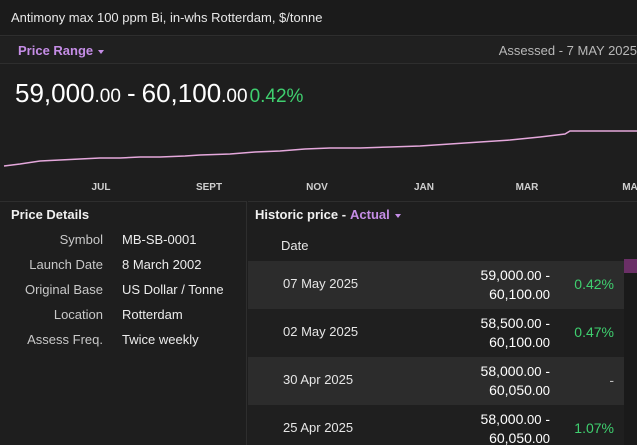  What do you see at coordinates (295, 245) in the screenshot?
I see `date-header-label: Date` at bounding box center [295, 245].